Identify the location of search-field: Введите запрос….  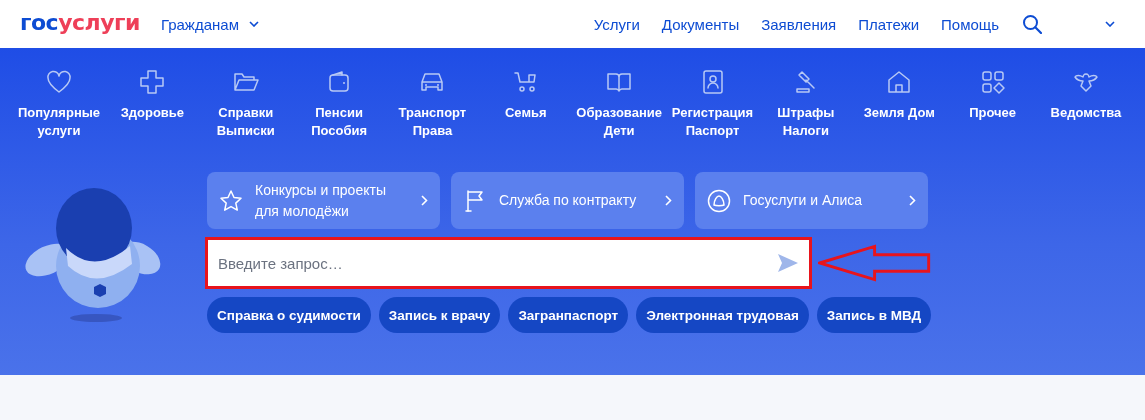
(508, 263).